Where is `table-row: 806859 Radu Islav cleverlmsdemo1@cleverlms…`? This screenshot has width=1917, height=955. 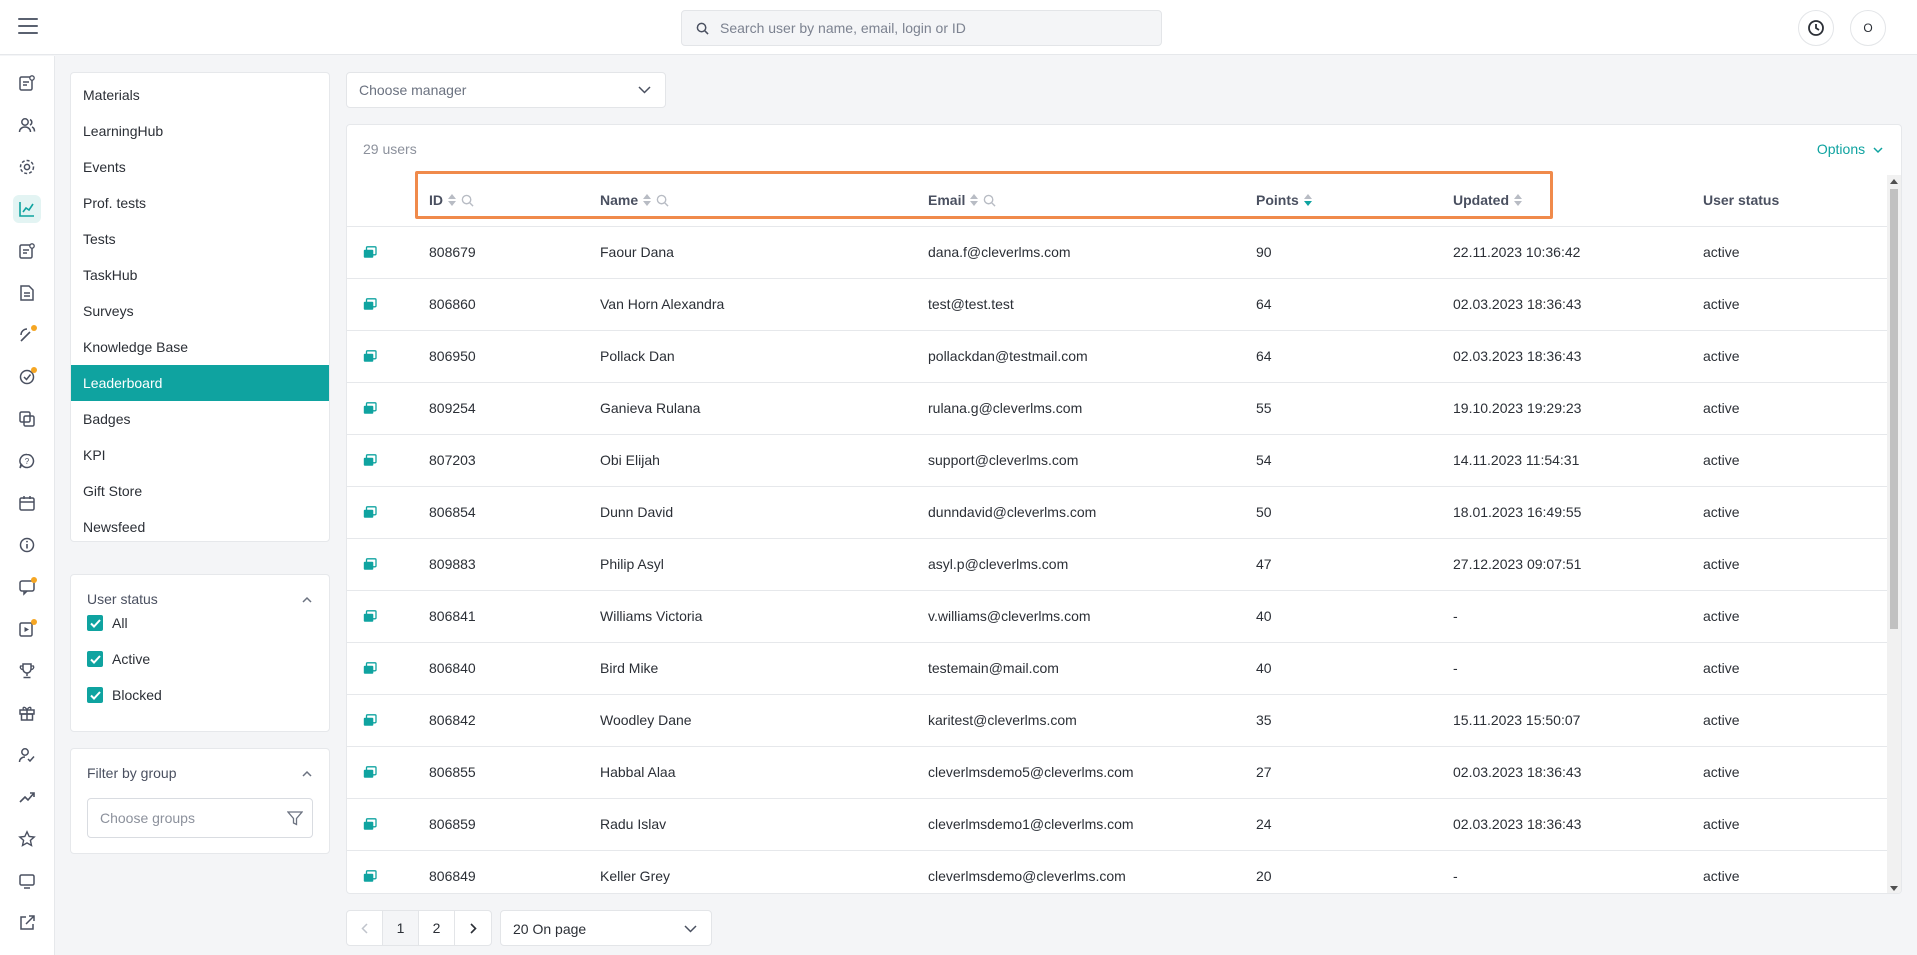
table-row: 806859 Radu Islav cleverlmsdemo1@cleverlms… is located at coordinates (1117, 825).